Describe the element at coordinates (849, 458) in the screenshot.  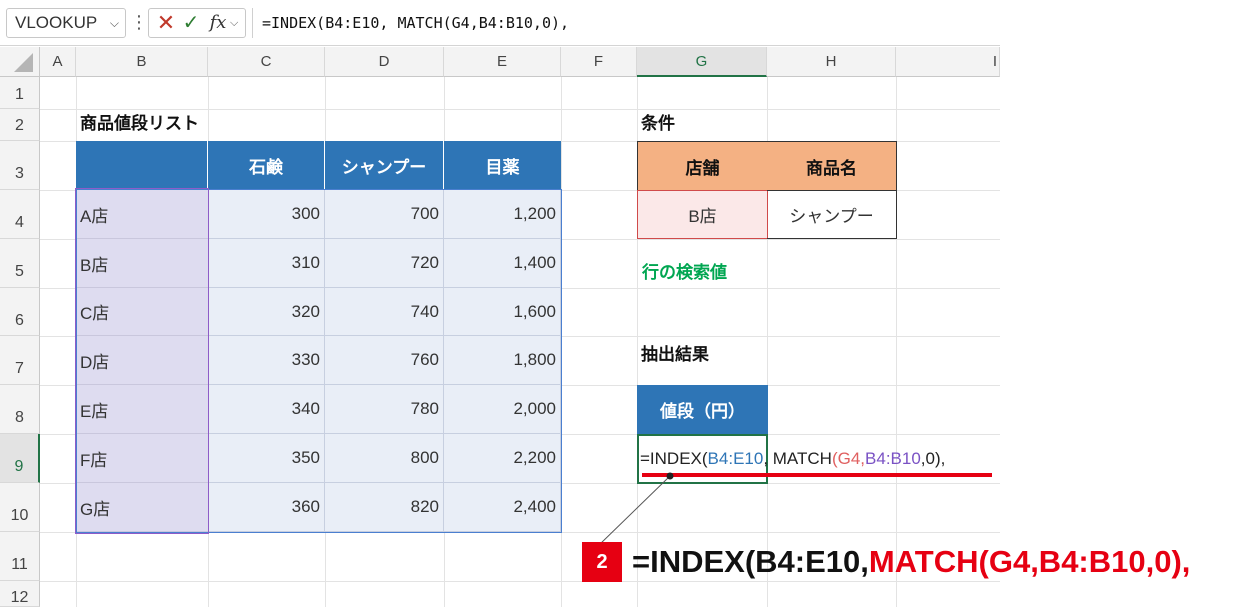
I see `formula-ref: G4` at that location.